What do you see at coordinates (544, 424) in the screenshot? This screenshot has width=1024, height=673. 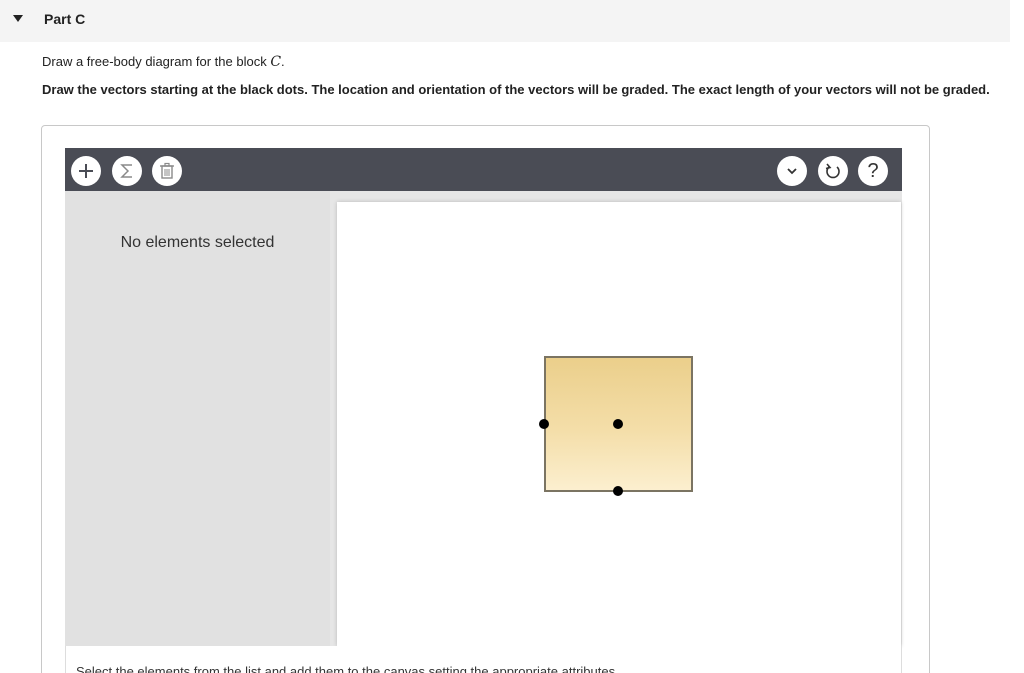 I see `left-dot` at bounding box center [544, 424].